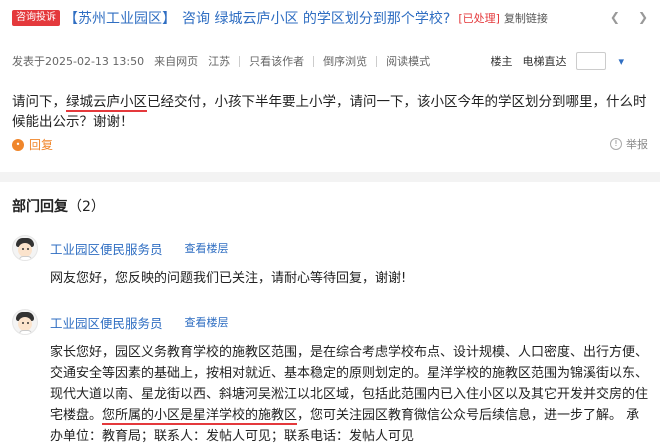  Describe the element at coordinates (86, 207) in the screenshot. I see `dept-reply-count: （2）` at that location.